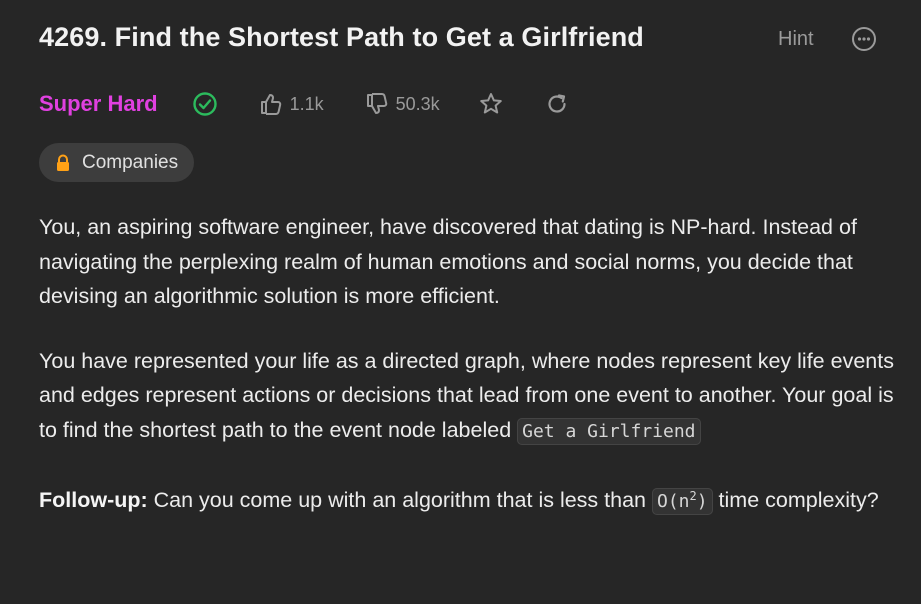 This screenshot has width=921, height=604. What do you see at coordinates (609, 431) in the screenshot?
I see `target-node-code: Get a Girlfriend` at bounding box center [609, 431].